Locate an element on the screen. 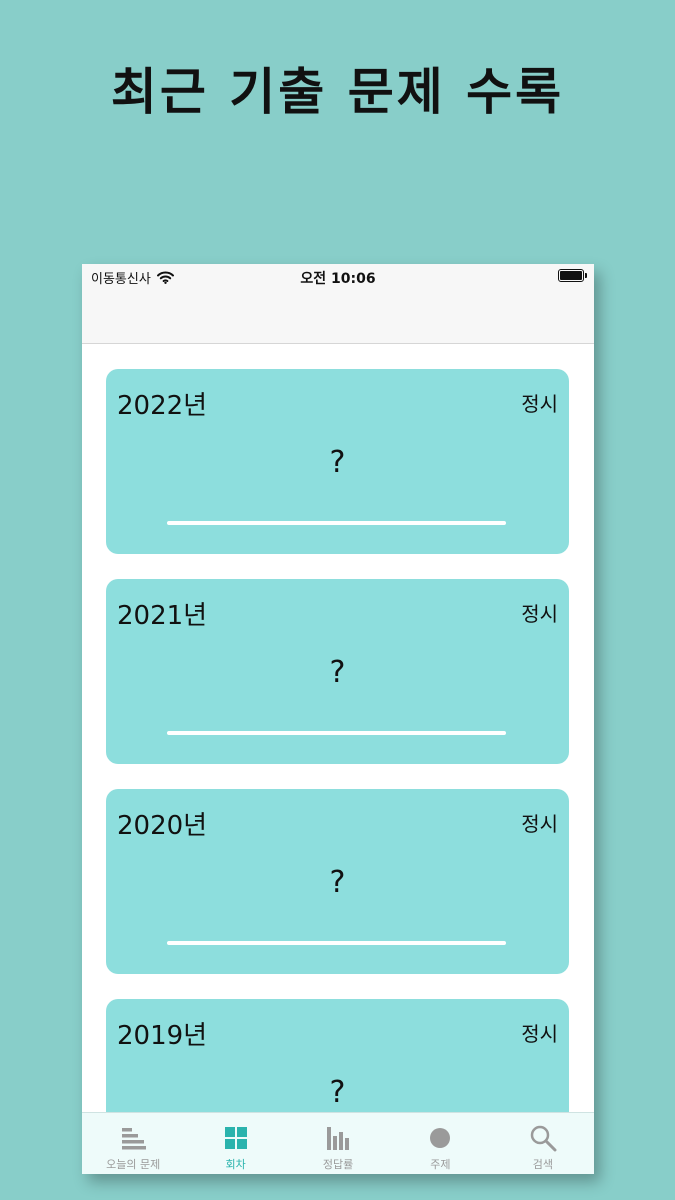 This screenshot has width=675, height=1200. circle-icon is located at coordinates (440, 1138).